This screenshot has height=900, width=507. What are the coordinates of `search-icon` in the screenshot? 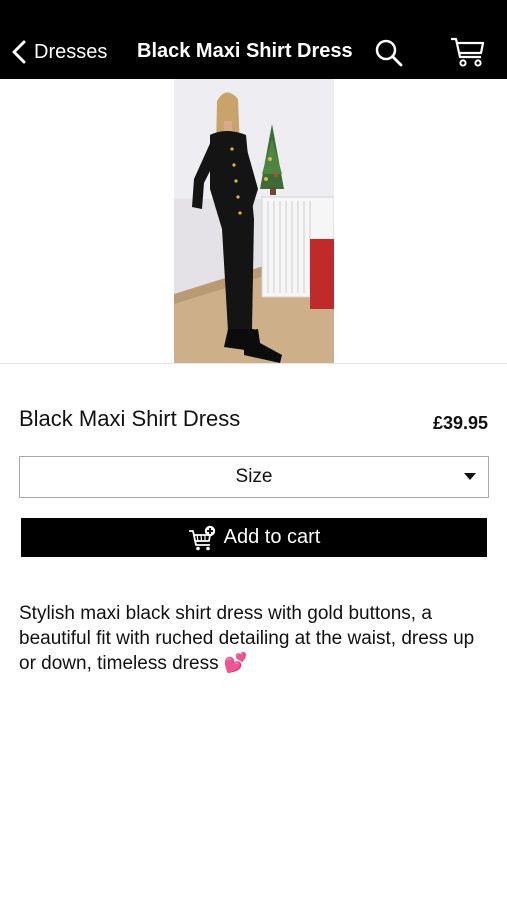 It's located at (389, 53).